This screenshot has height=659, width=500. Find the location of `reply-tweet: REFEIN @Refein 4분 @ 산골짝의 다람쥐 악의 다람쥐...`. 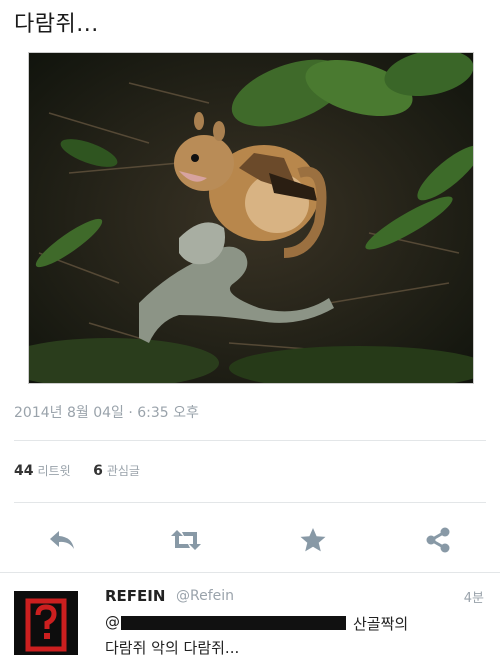

reply-tweet: REFEIN @Refein 4분 @ 산골짝의 다람쥐 악의 다람쥐... is located at coordinates (250, 614).